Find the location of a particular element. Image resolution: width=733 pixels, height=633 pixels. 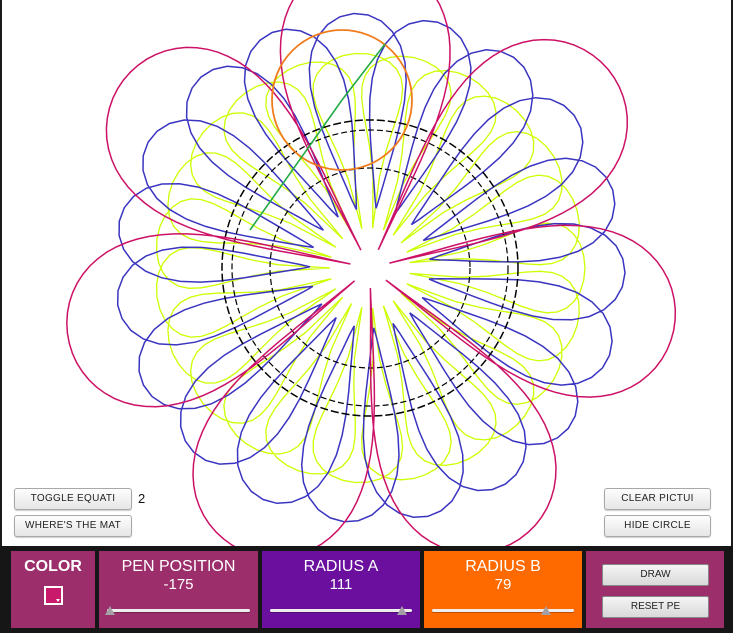

radius-b-panel: RADIUS B 79 is located at coordinates (503, 589).